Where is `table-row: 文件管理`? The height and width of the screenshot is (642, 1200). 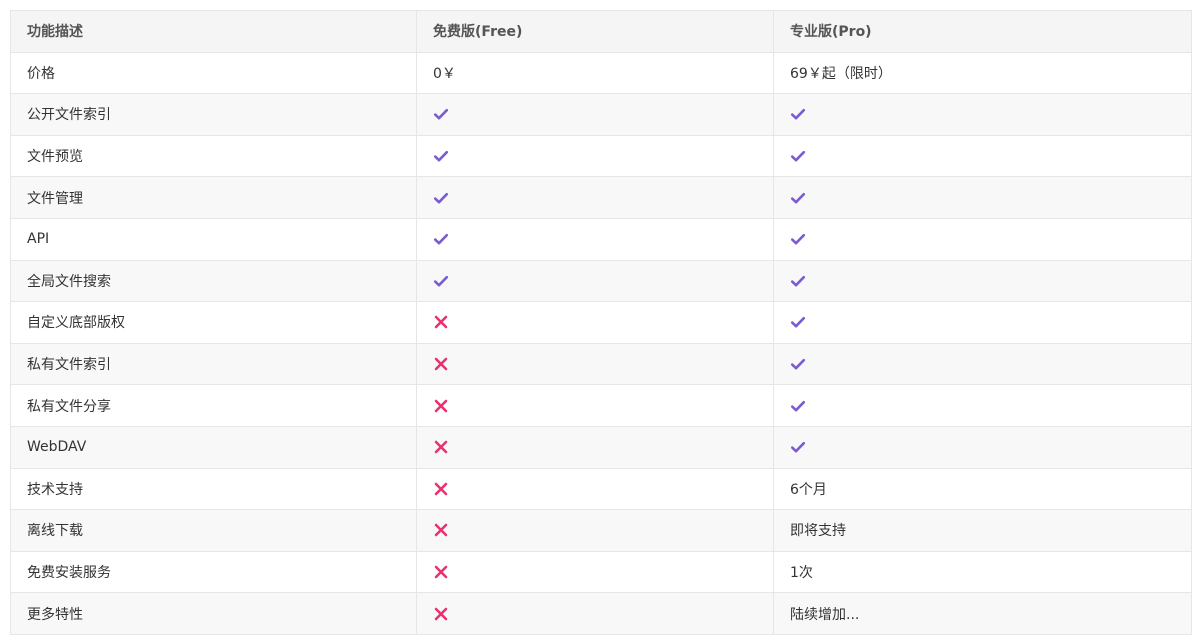
table-row: 文件管理 is located at coordinates (601, 197).